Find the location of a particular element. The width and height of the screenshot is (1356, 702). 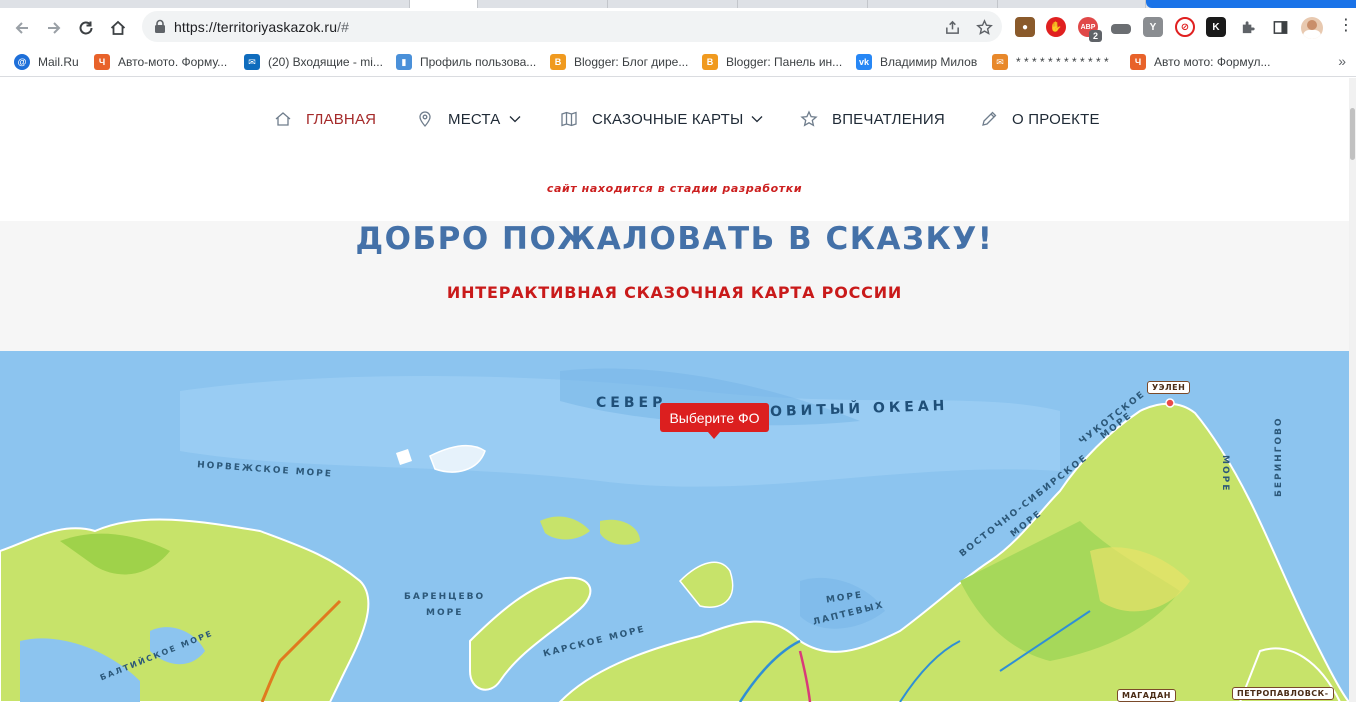

tab-strip is located at coordinates (678, 4).